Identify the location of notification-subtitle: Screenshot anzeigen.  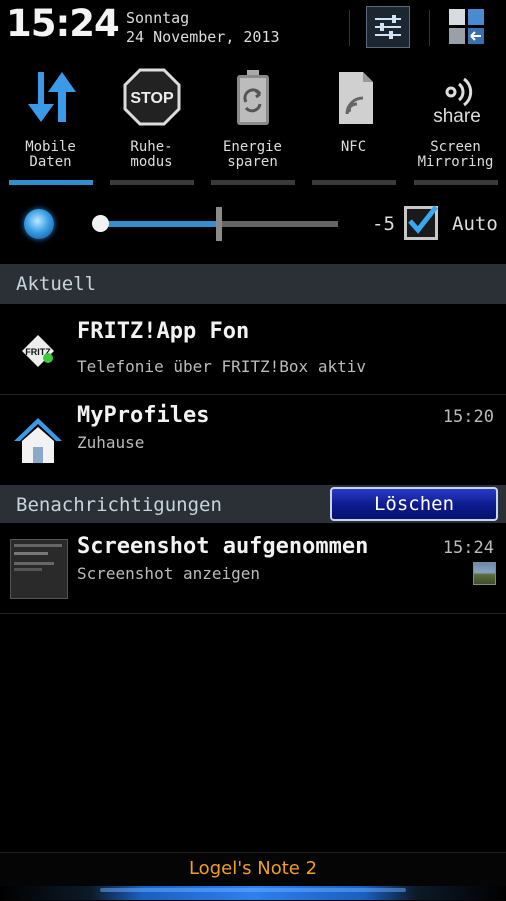
(169, 573).